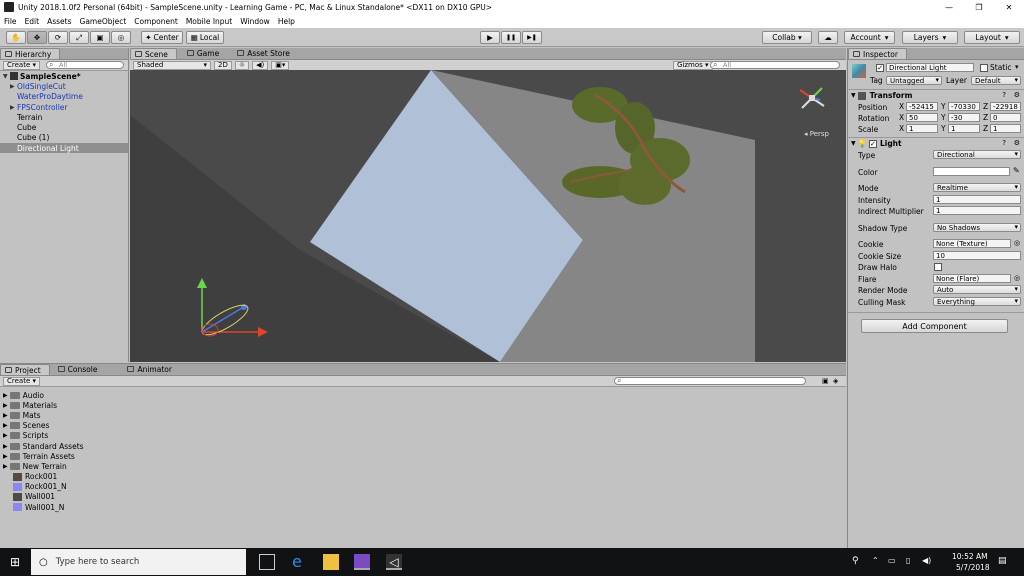  What do you see at coordinates (977, 255) in the screenshot?
I see `cookie-size-field: 10` at bounding box center [977, 255].